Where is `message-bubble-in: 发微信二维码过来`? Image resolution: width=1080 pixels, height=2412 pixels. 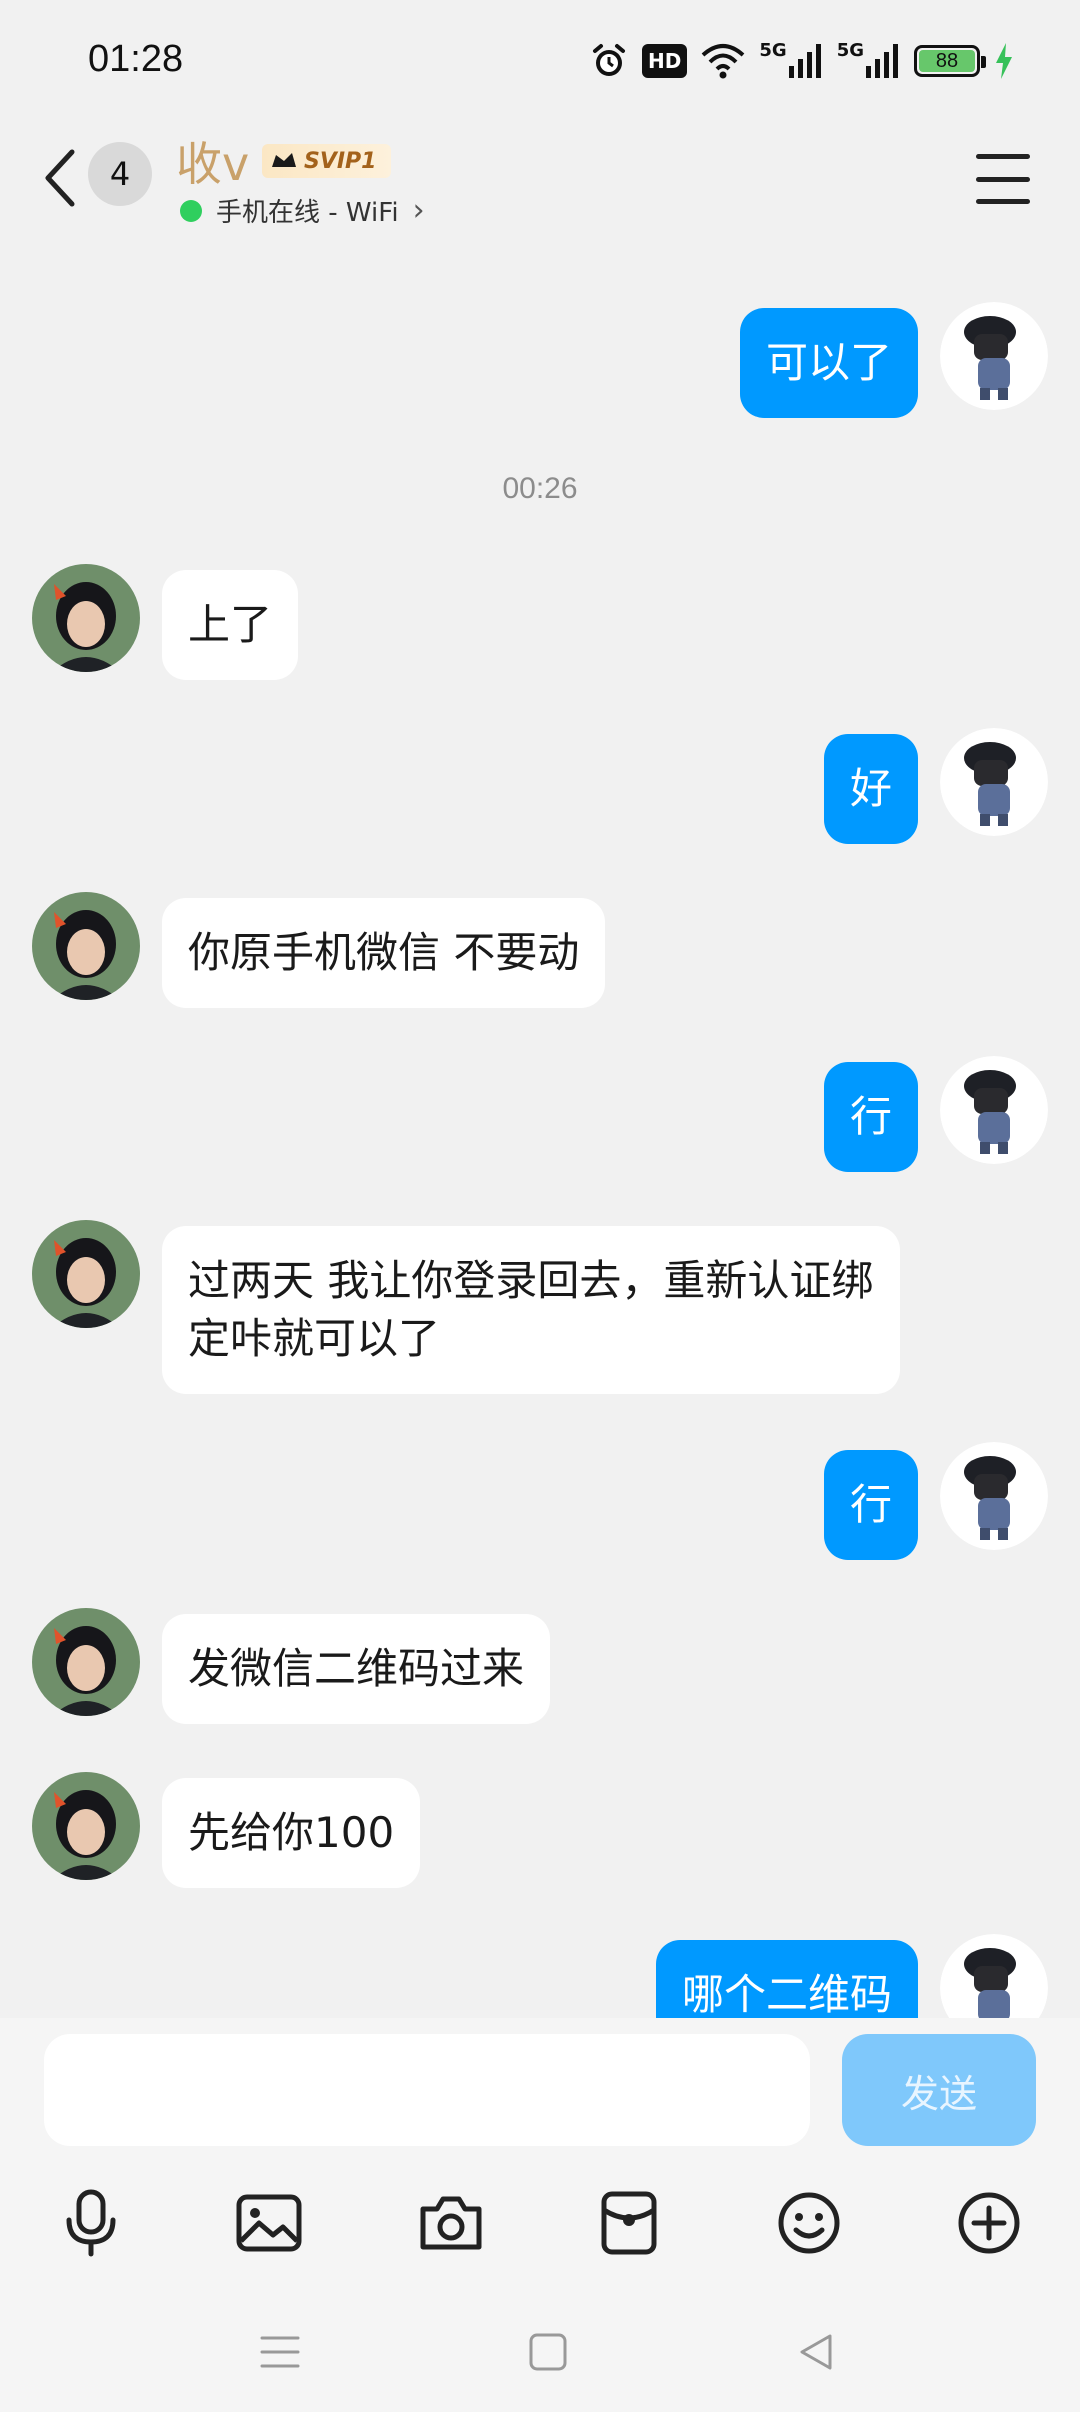 message-bubble-in: 发微信二维码过来 is located at coordinates (356, 1669).